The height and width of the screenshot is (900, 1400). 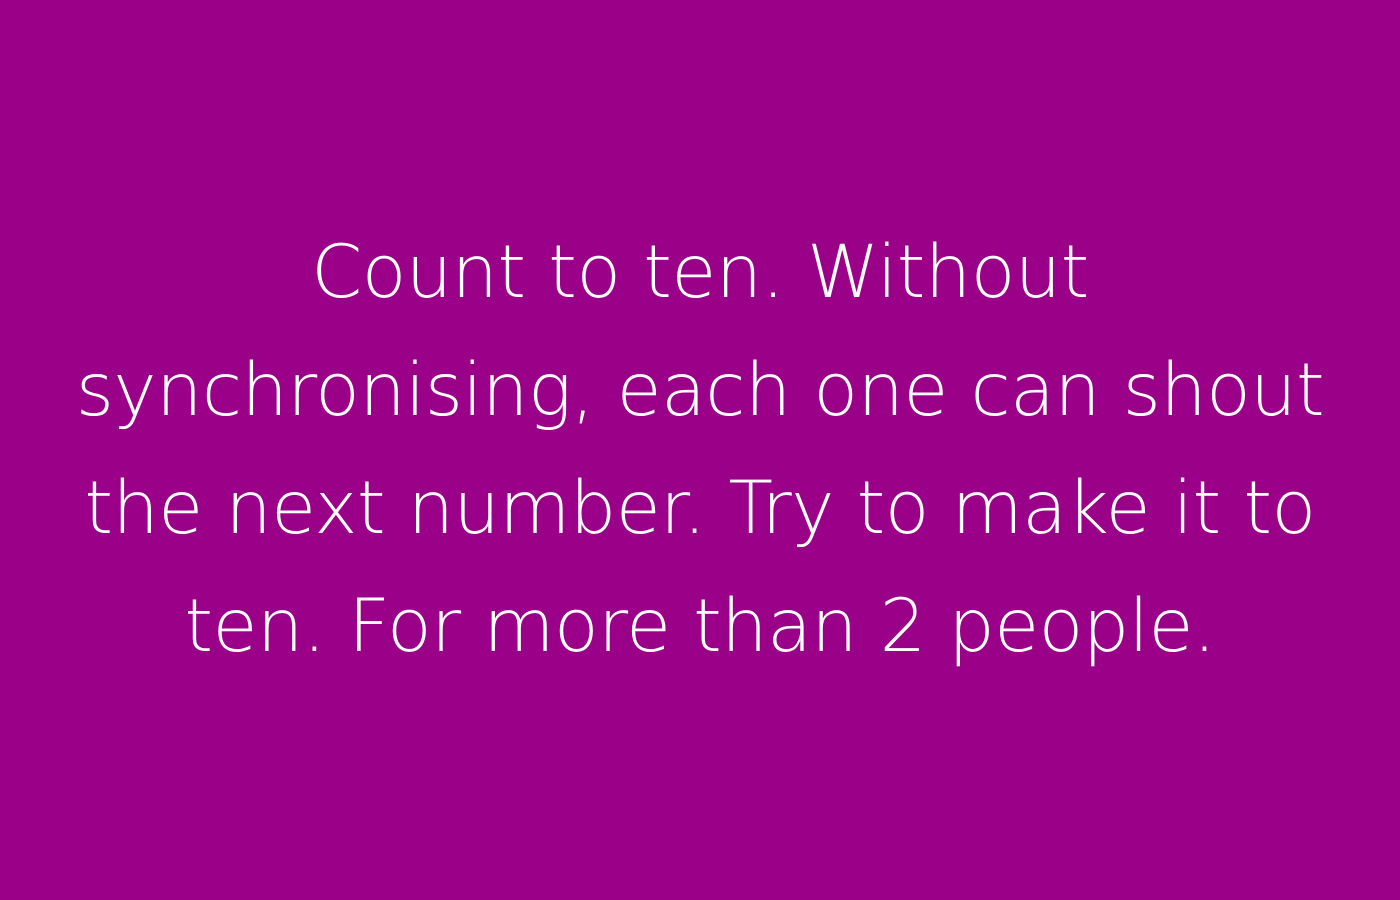 I want to click on instruction-line-4: ten. For more than 2 people., so click(x=700, y=626).